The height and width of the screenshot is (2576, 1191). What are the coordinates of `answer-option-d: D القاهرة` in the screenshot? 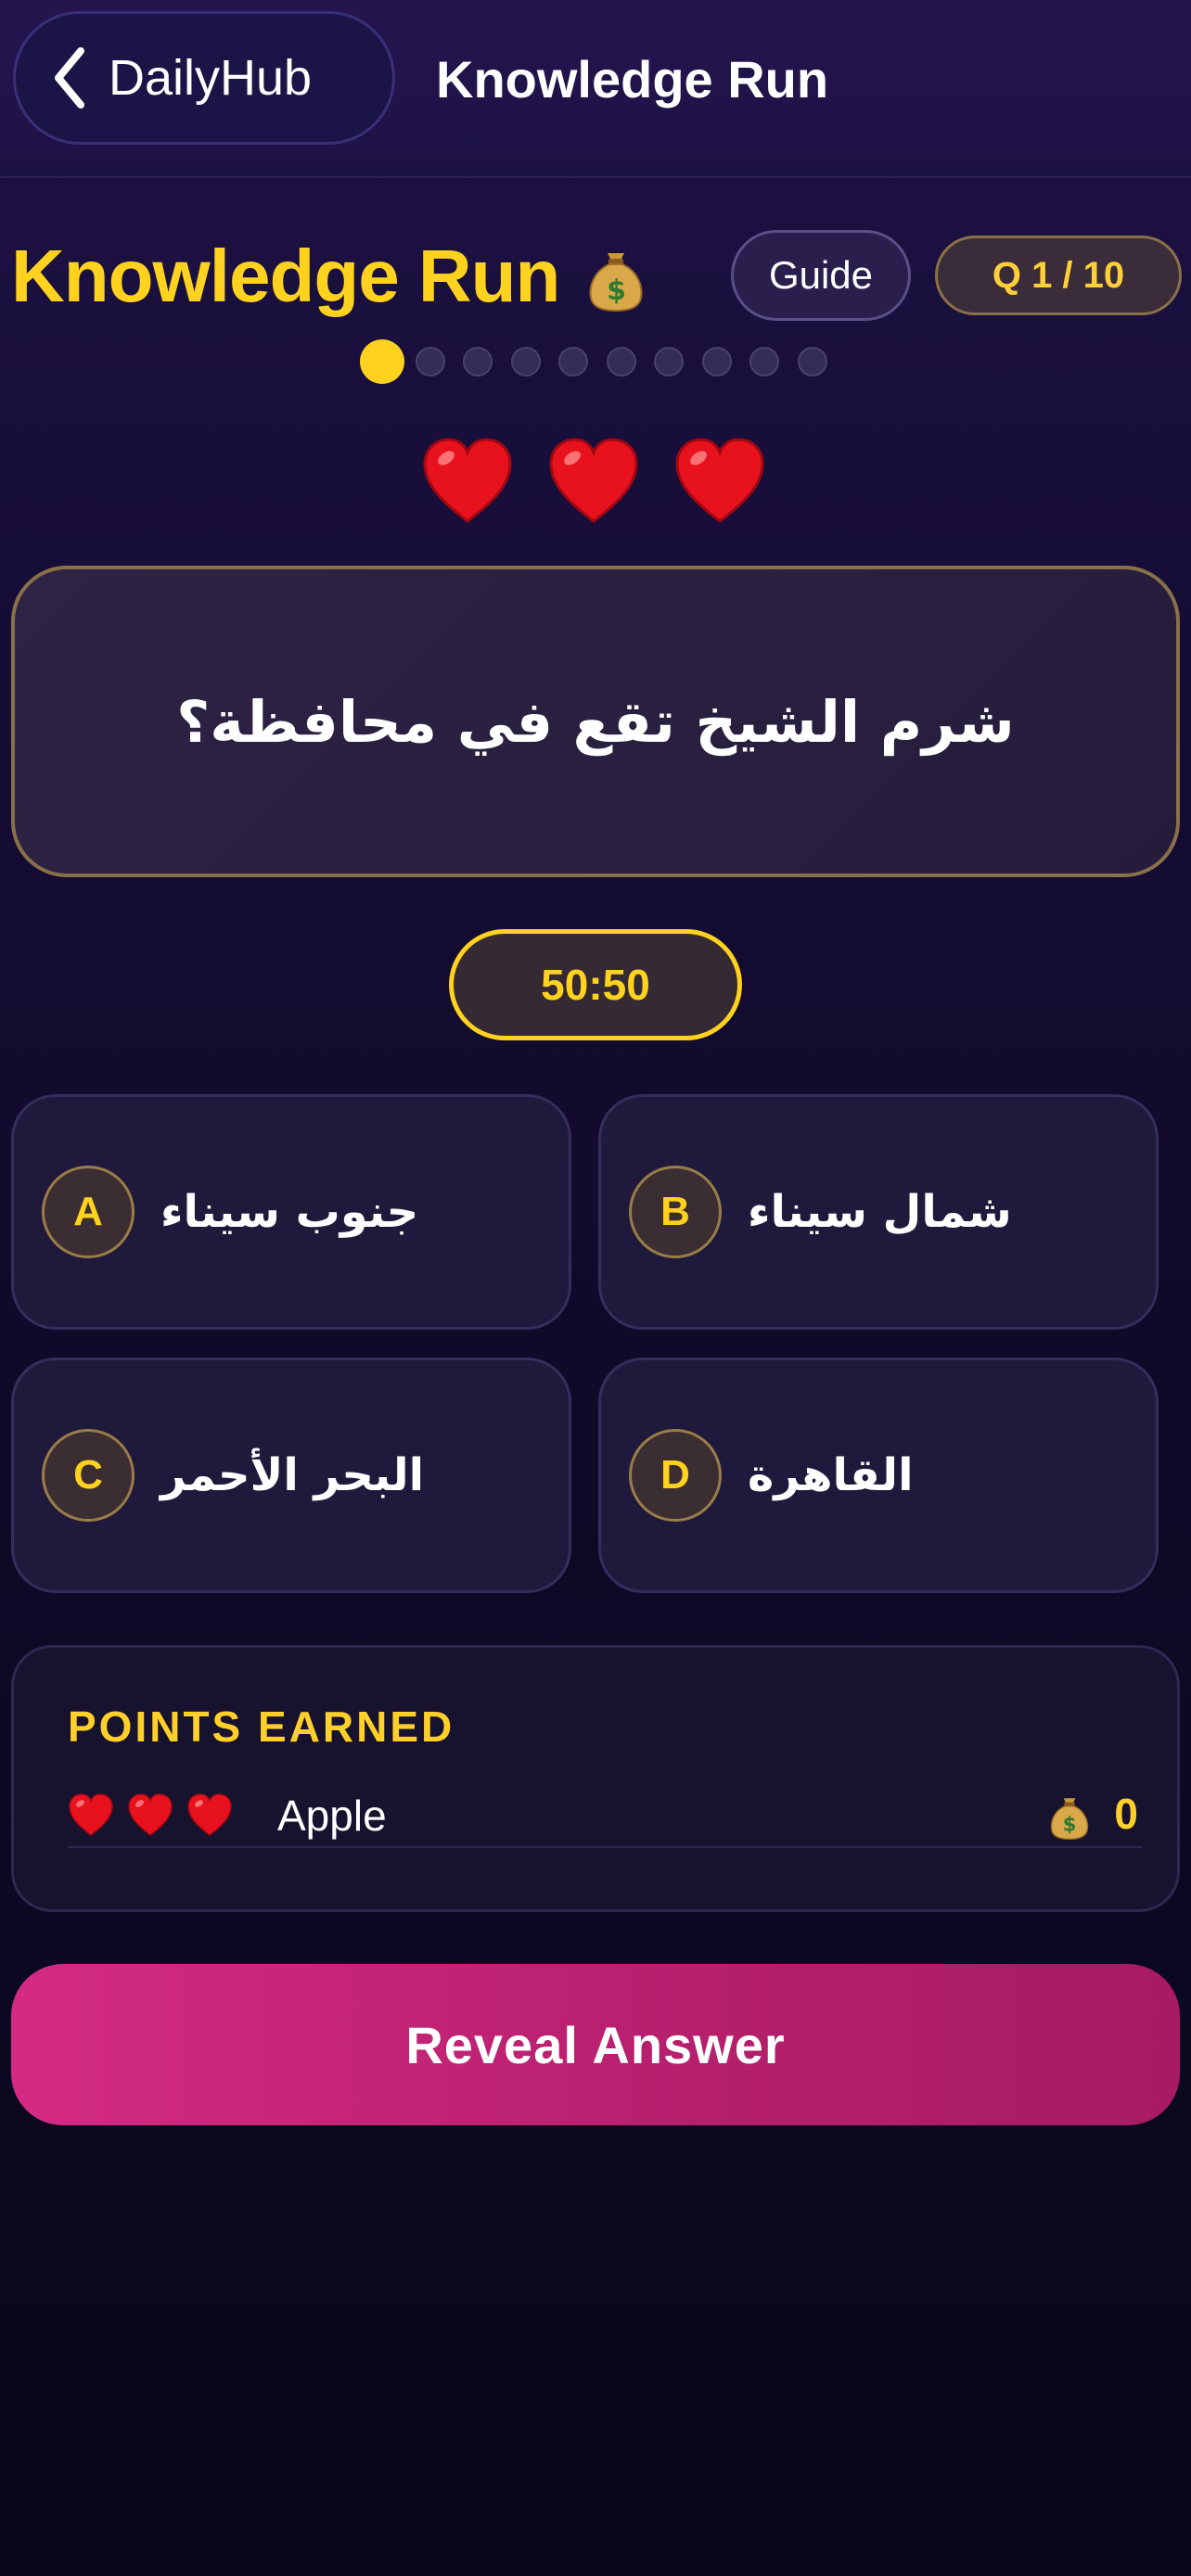 It's located at (879, 1475).